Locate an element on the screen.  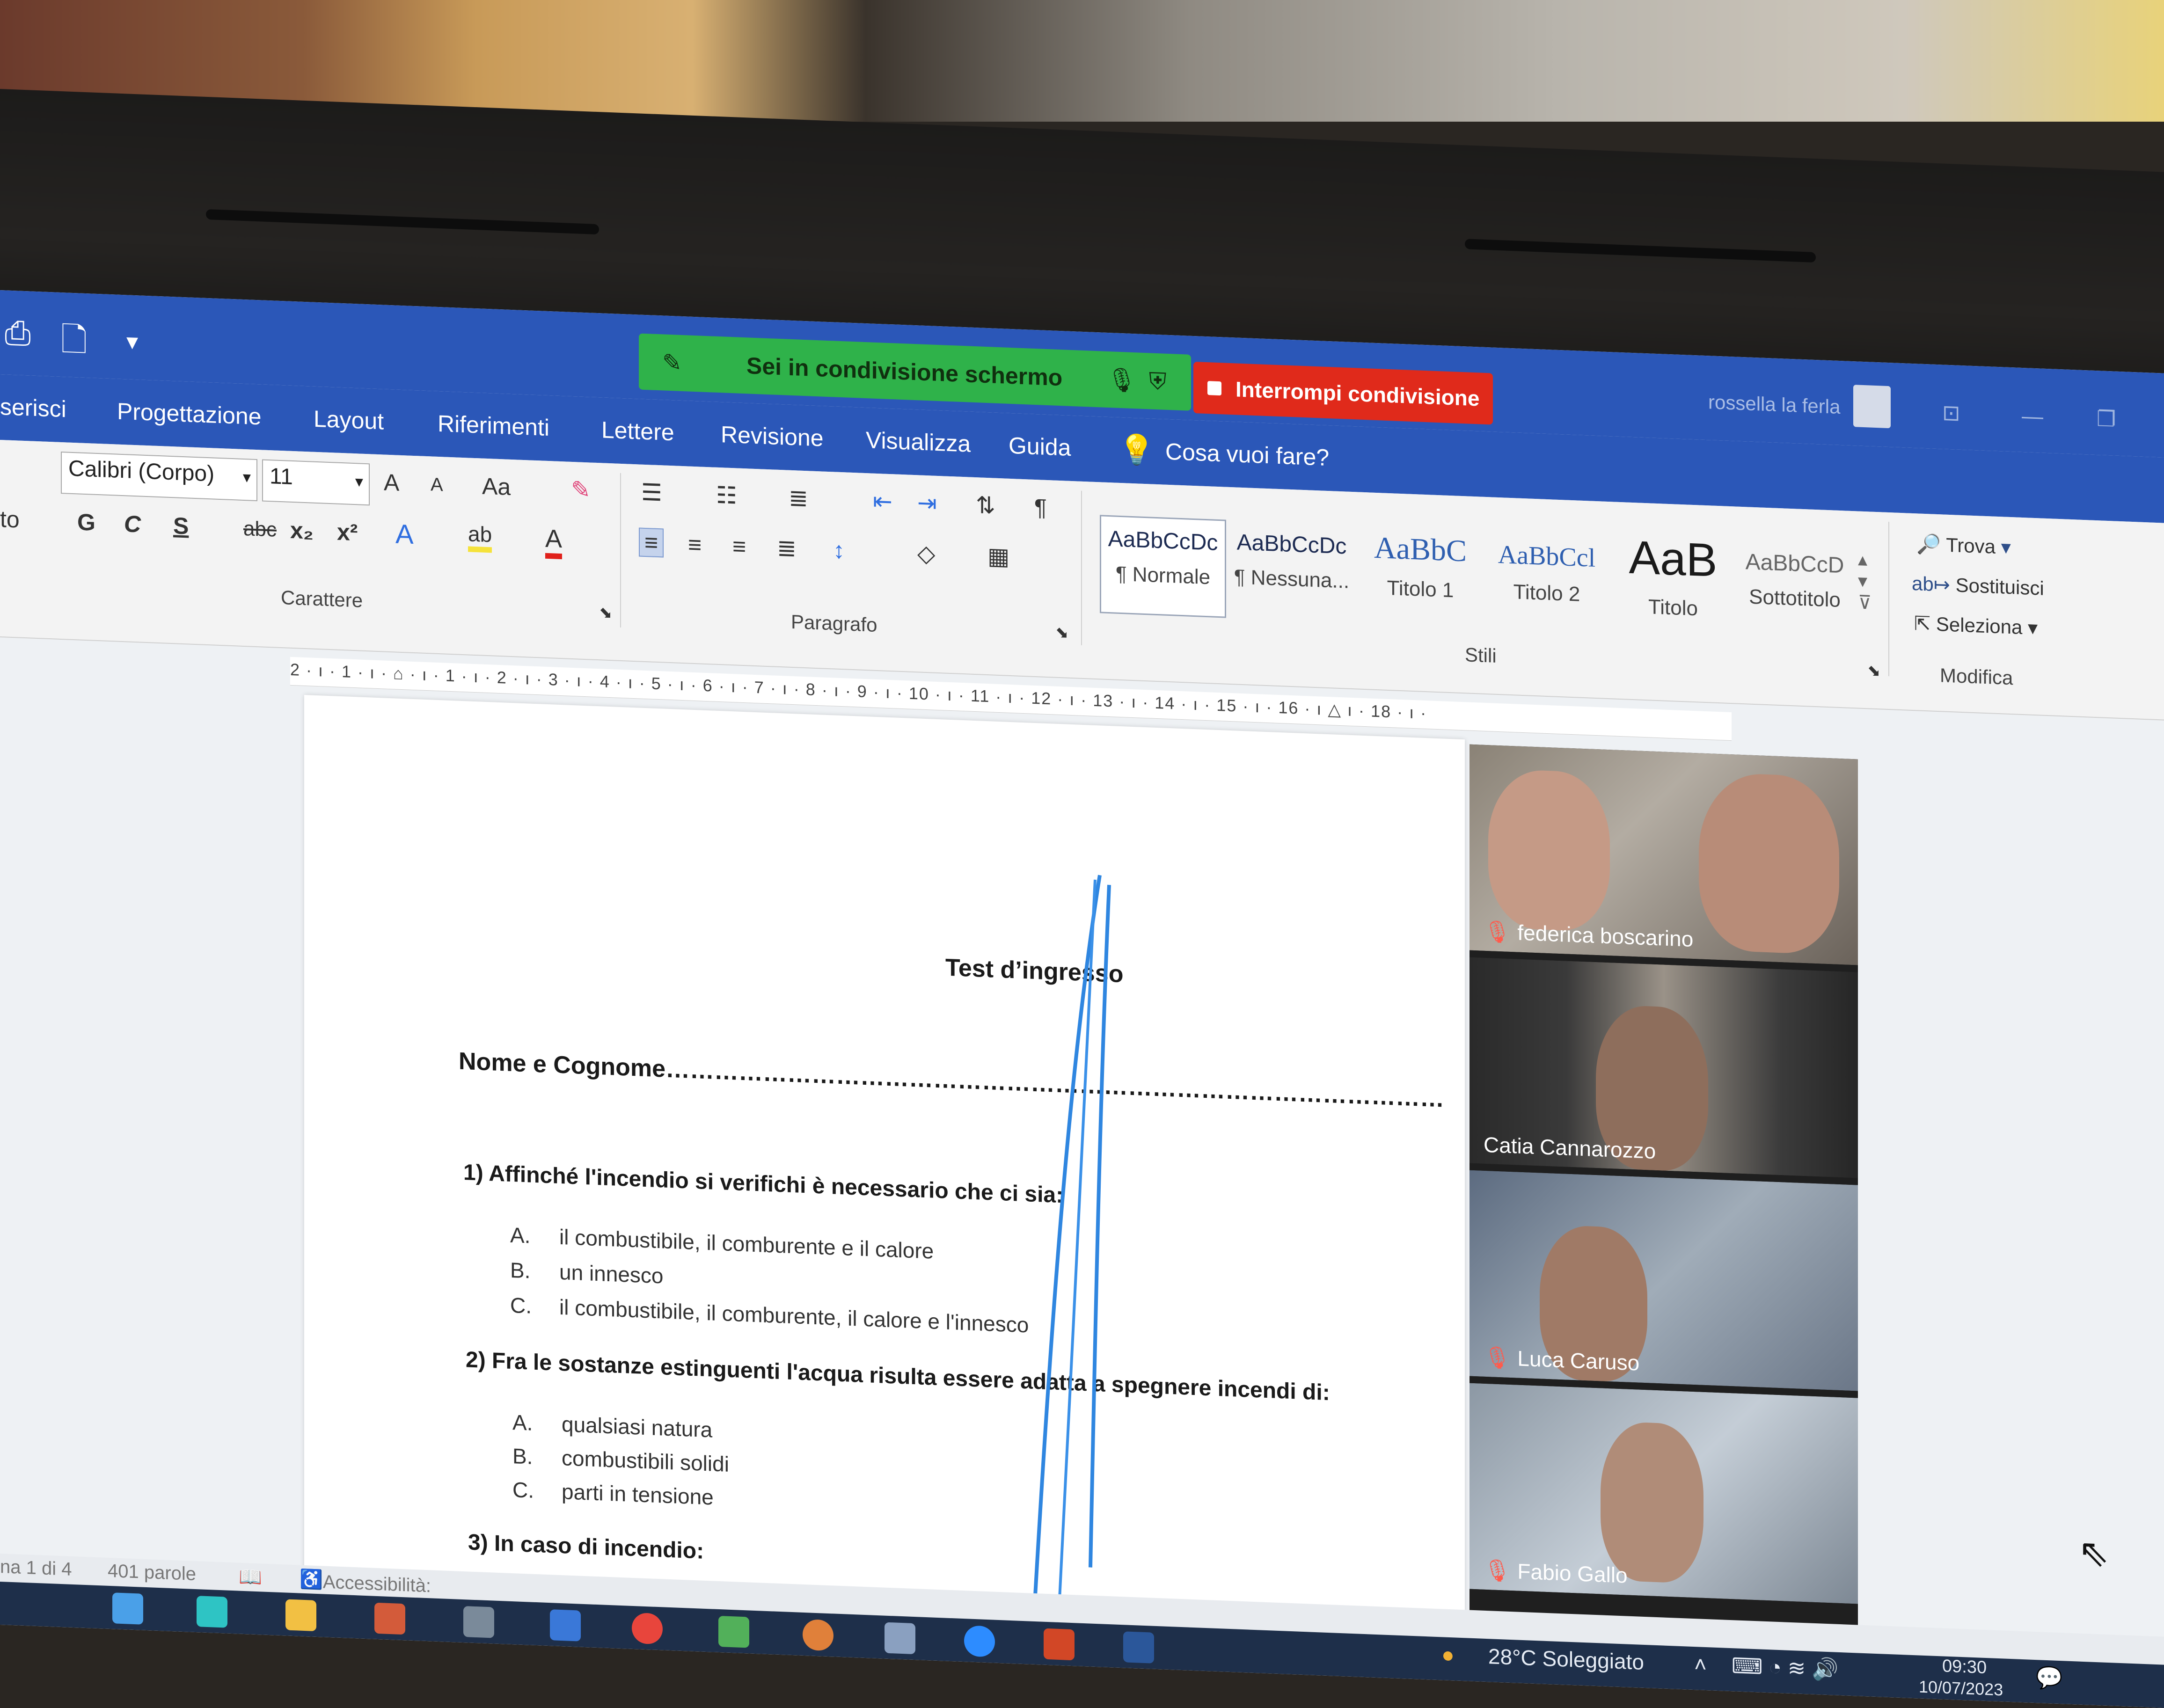
clear-formatting-icon: ✎ is located at coordinates (581, 490).